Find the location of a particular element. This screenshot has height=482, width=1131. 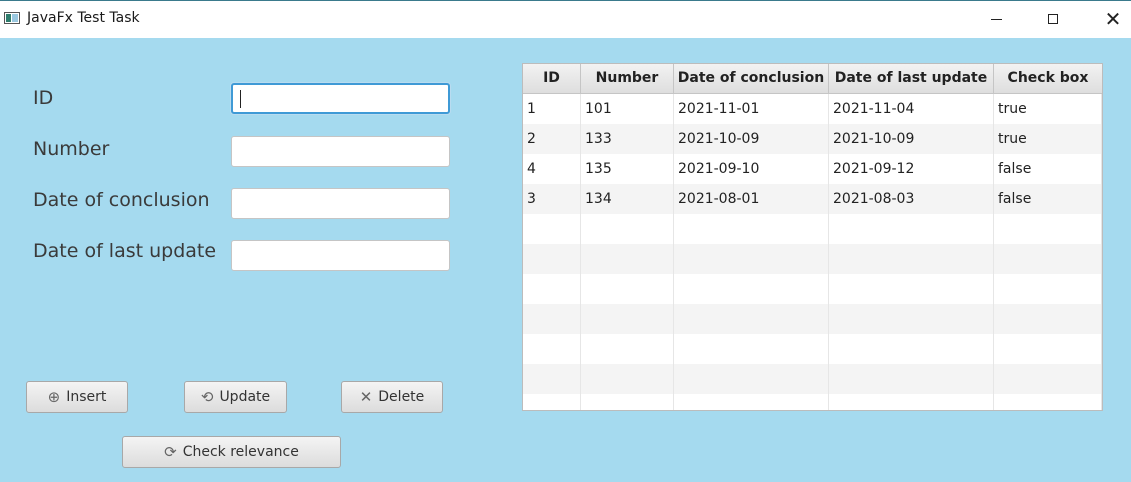

check-relevance-button: ⟳ Check relevance is located at coordinates (231, 452).